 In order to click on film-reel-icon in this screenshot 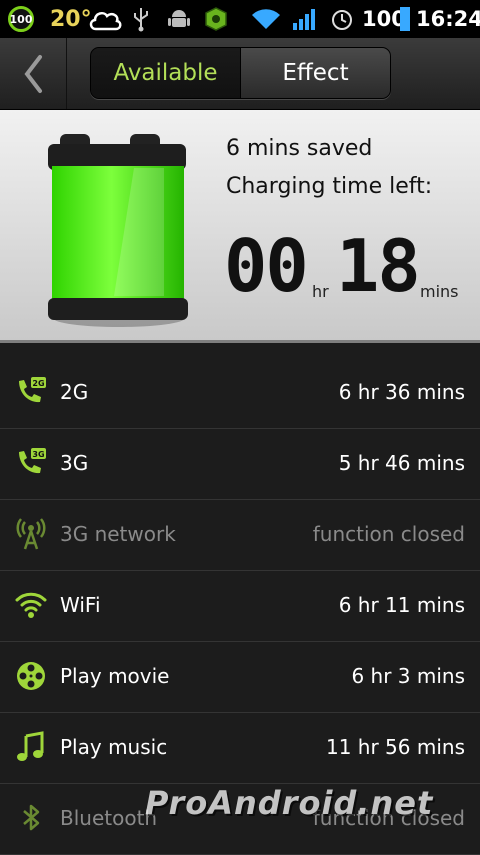, I will do `click(31, 676)`.